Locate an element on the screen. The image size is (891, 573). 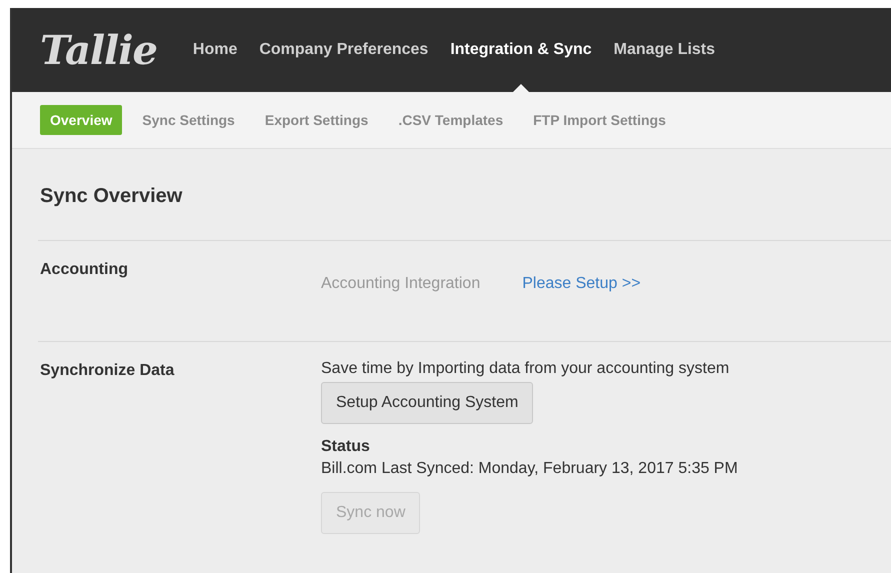
nav-tab: Company Preferences is located at coordinates (343, 50).